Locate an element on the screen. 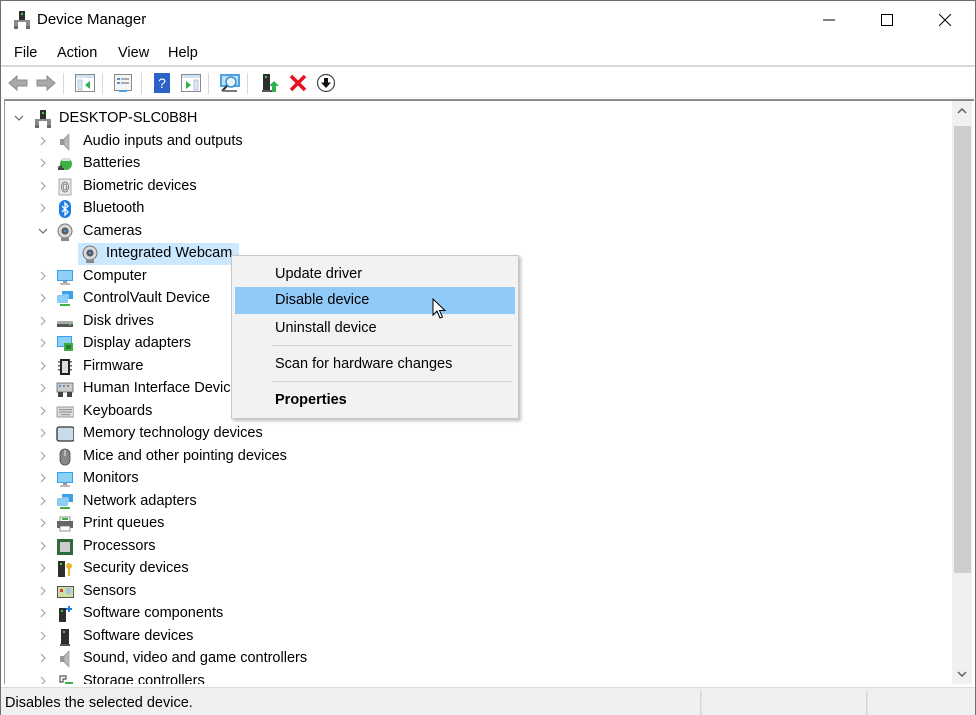 The width and height of the screenshot is (976, 715). tree-item-label: Software devices is located at coordinates (138, 635).